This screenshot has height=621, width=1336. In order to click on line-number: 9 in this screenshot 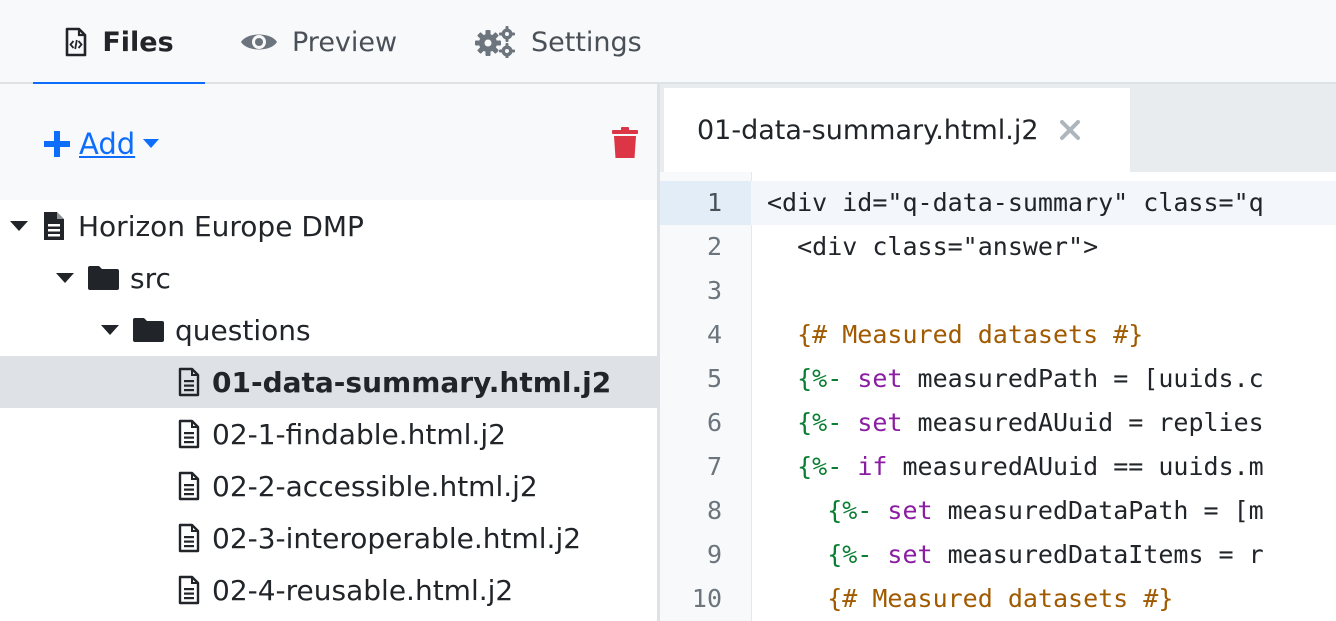, I will do `click(714, 554)`.